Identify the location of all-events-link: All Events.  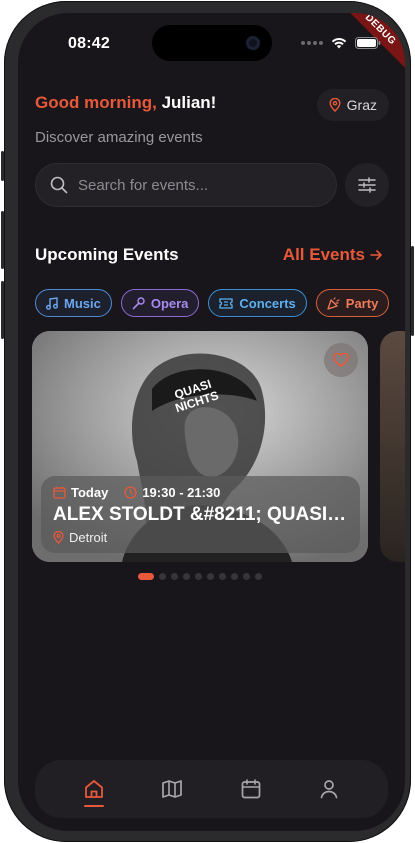
(333, 255).